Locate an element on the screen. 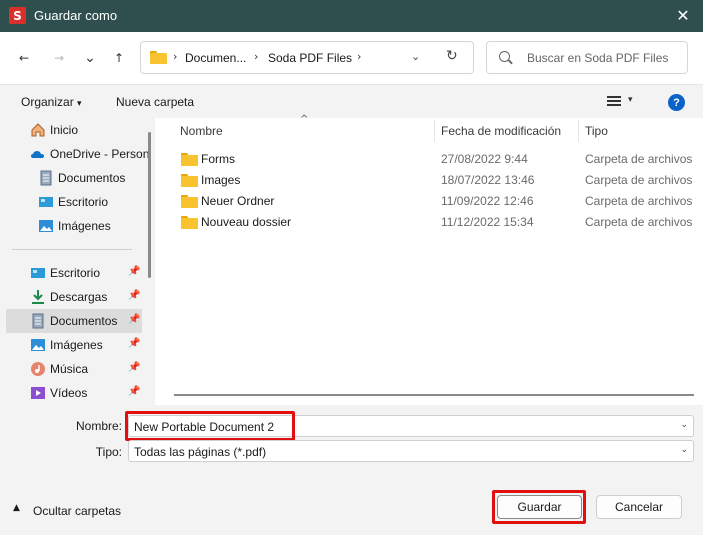 The image size is (703, 535). soda-pdf-app-icon: S is located at coordinates (17, 15).